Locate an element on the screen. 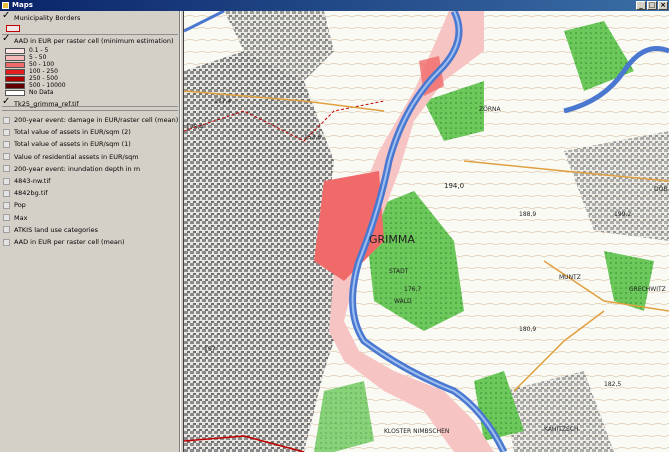 The image size is (669, 452). layer-item: Value of residential assets in EUR/sqm is located at coordinates (90, 157).